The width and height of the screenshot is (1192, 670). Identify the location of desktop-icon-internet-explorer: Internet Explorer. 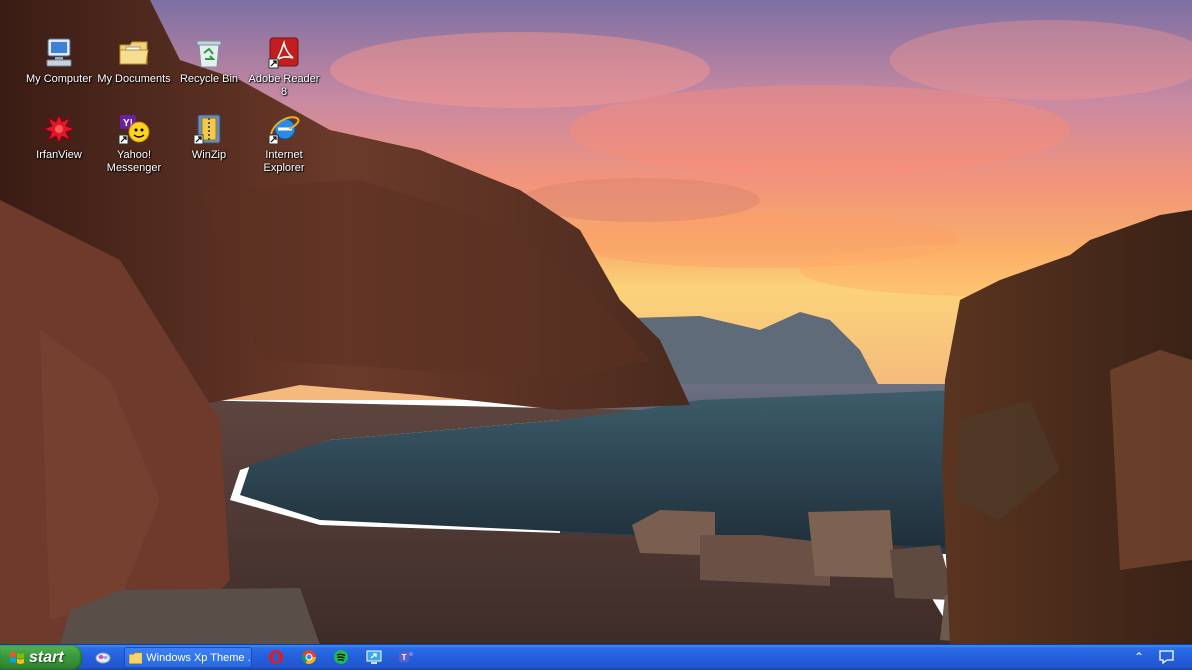
(284, 143).